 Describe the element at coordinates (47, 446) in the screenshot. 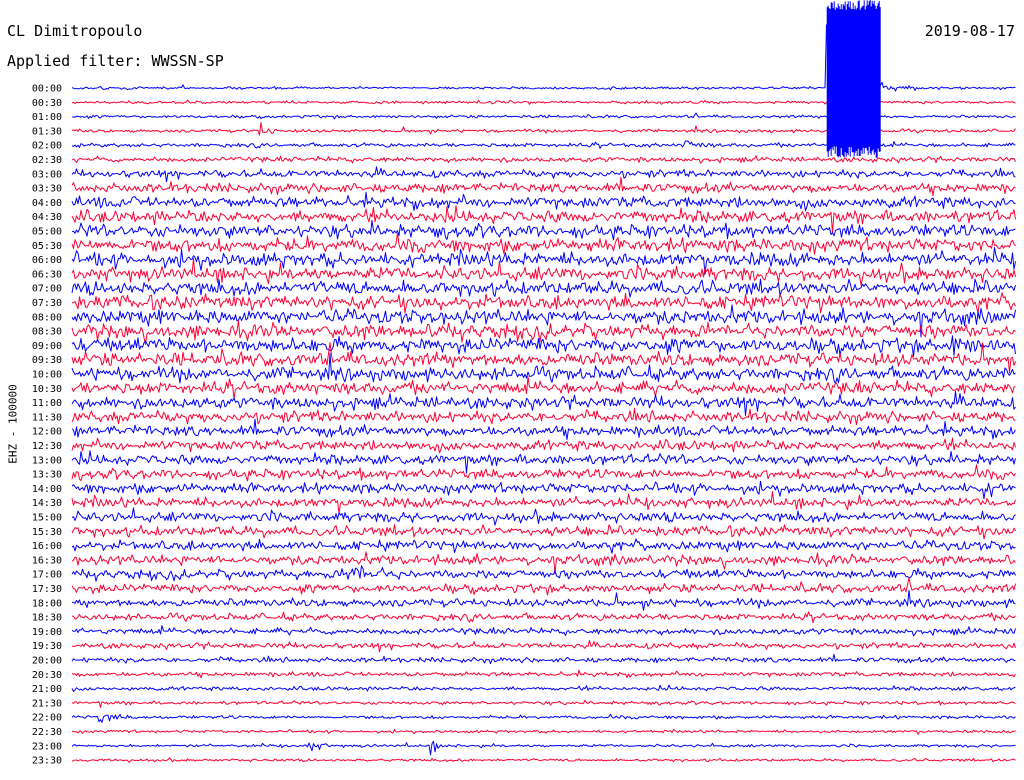

I see `row-label: 12:30` at that location.